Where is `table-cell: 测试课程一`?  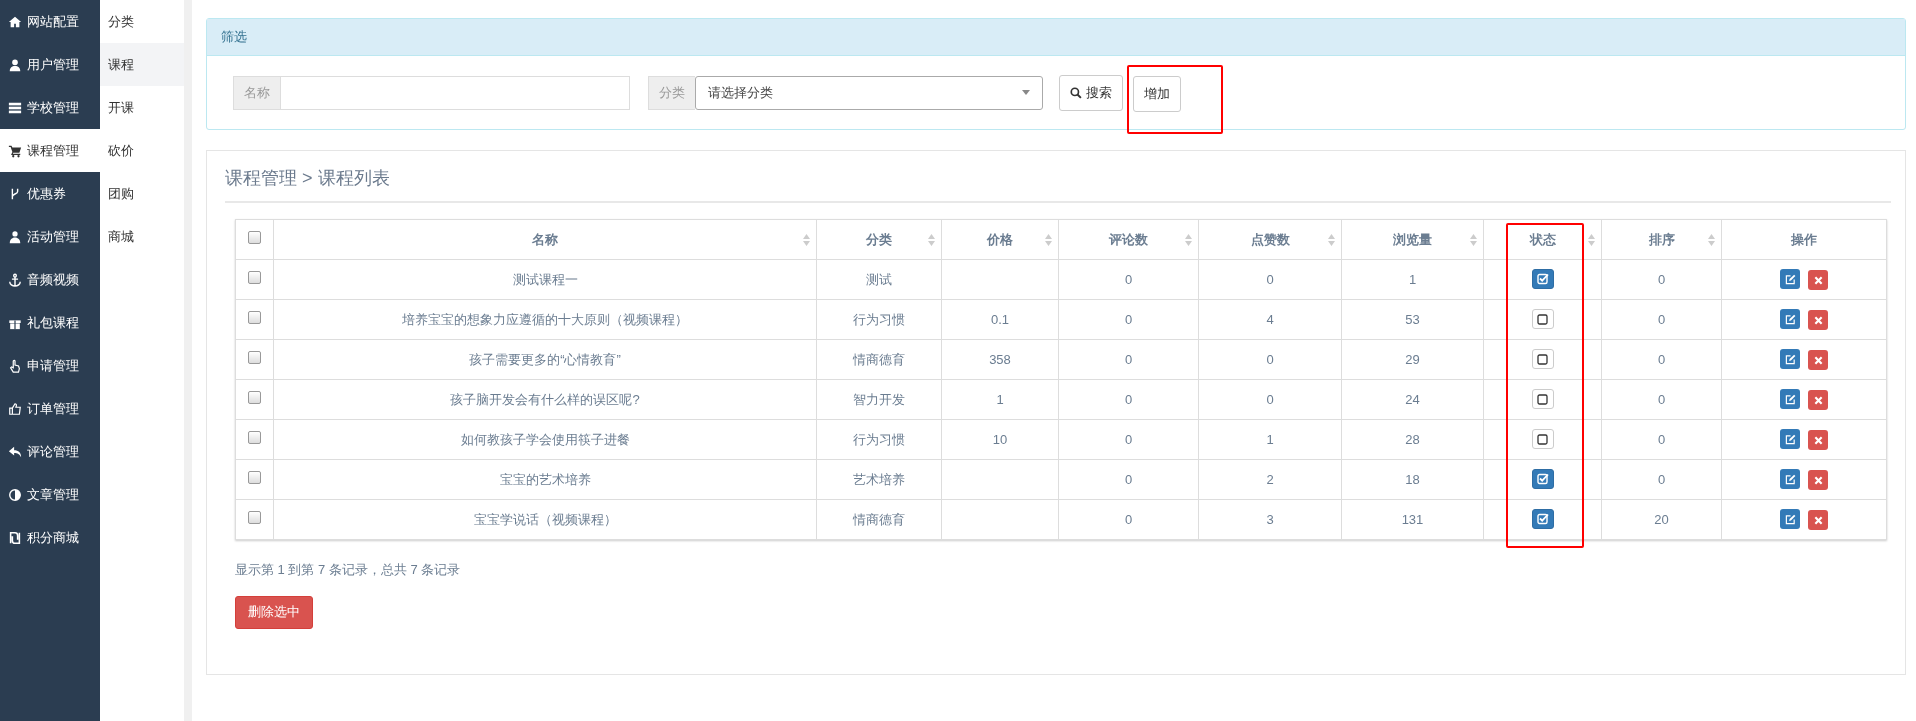 table-cell: 测试课程一 is located at coordinates (545, 279).